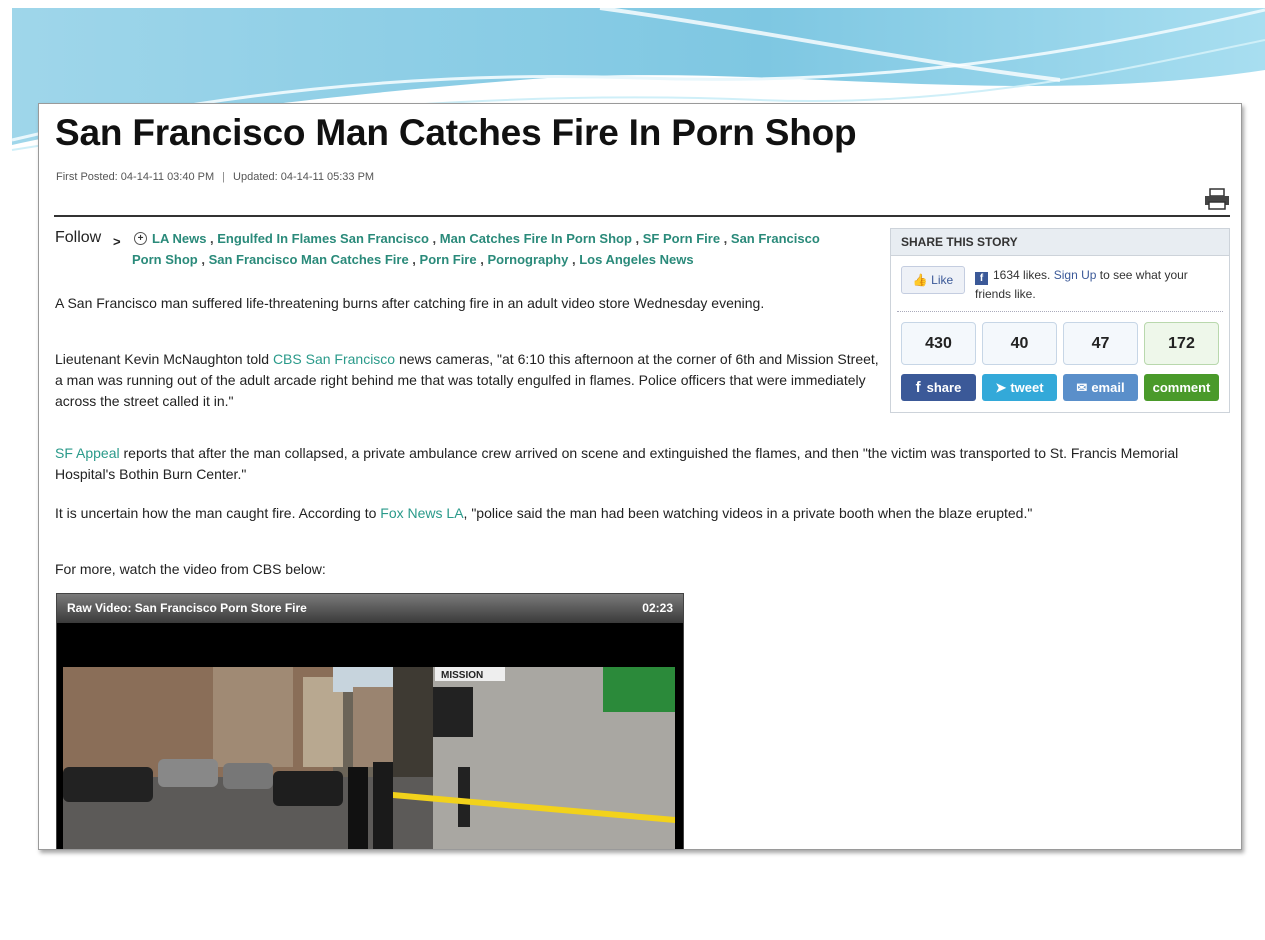  Describe the element at coordinates (78, 237) in the screenshot. I see `follow-label: Follow` at that location.